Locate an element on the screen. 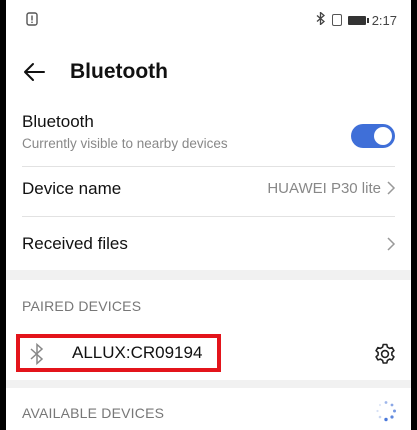  loading-spinner-icon is located at coordinates (386, 411).